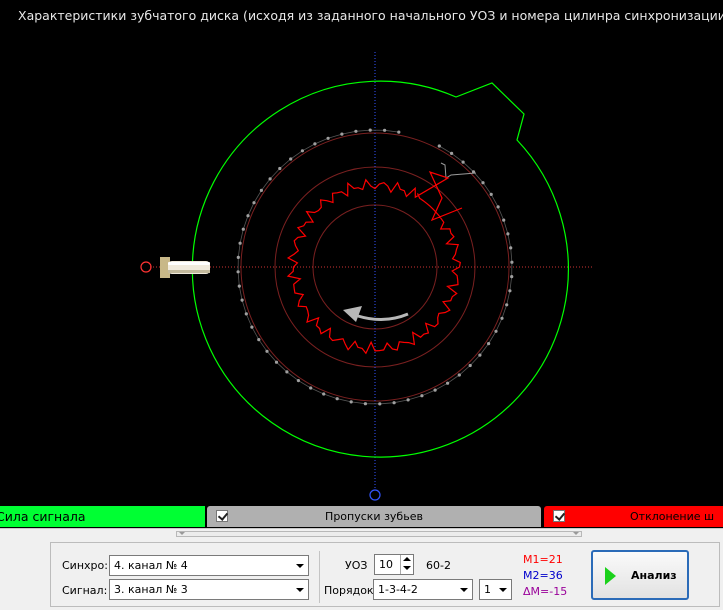  I want to click on sensor-icon, so click(175, 267).